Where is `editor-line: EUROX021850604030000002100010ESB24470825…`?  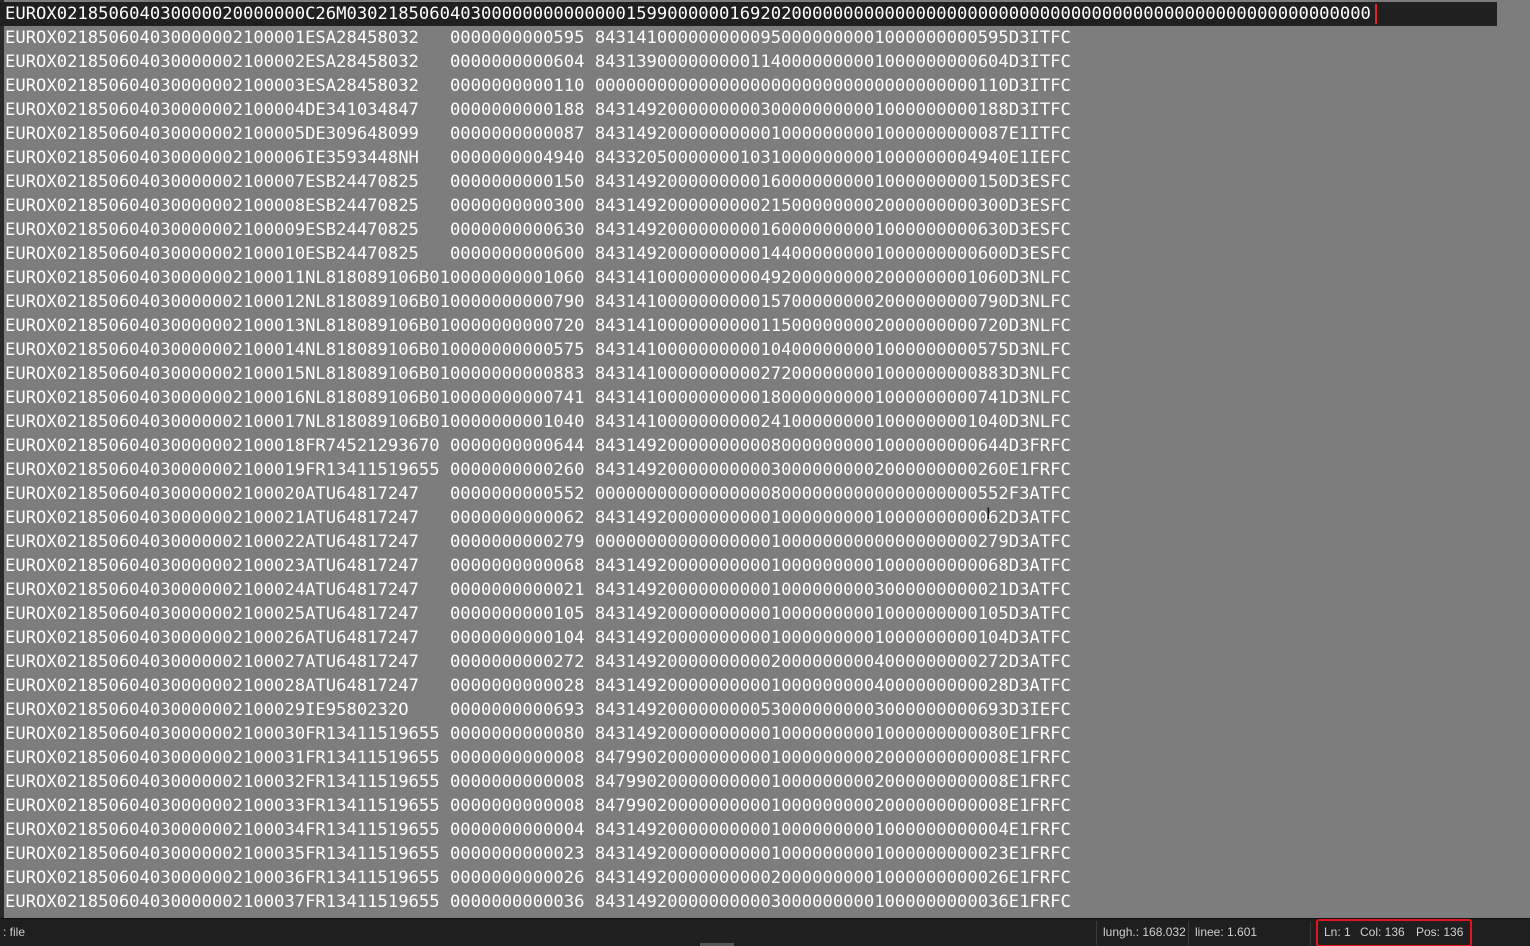 editor-line: EUROX021850604030000002100010ESB24470825… is located at coordinates (767, 254).